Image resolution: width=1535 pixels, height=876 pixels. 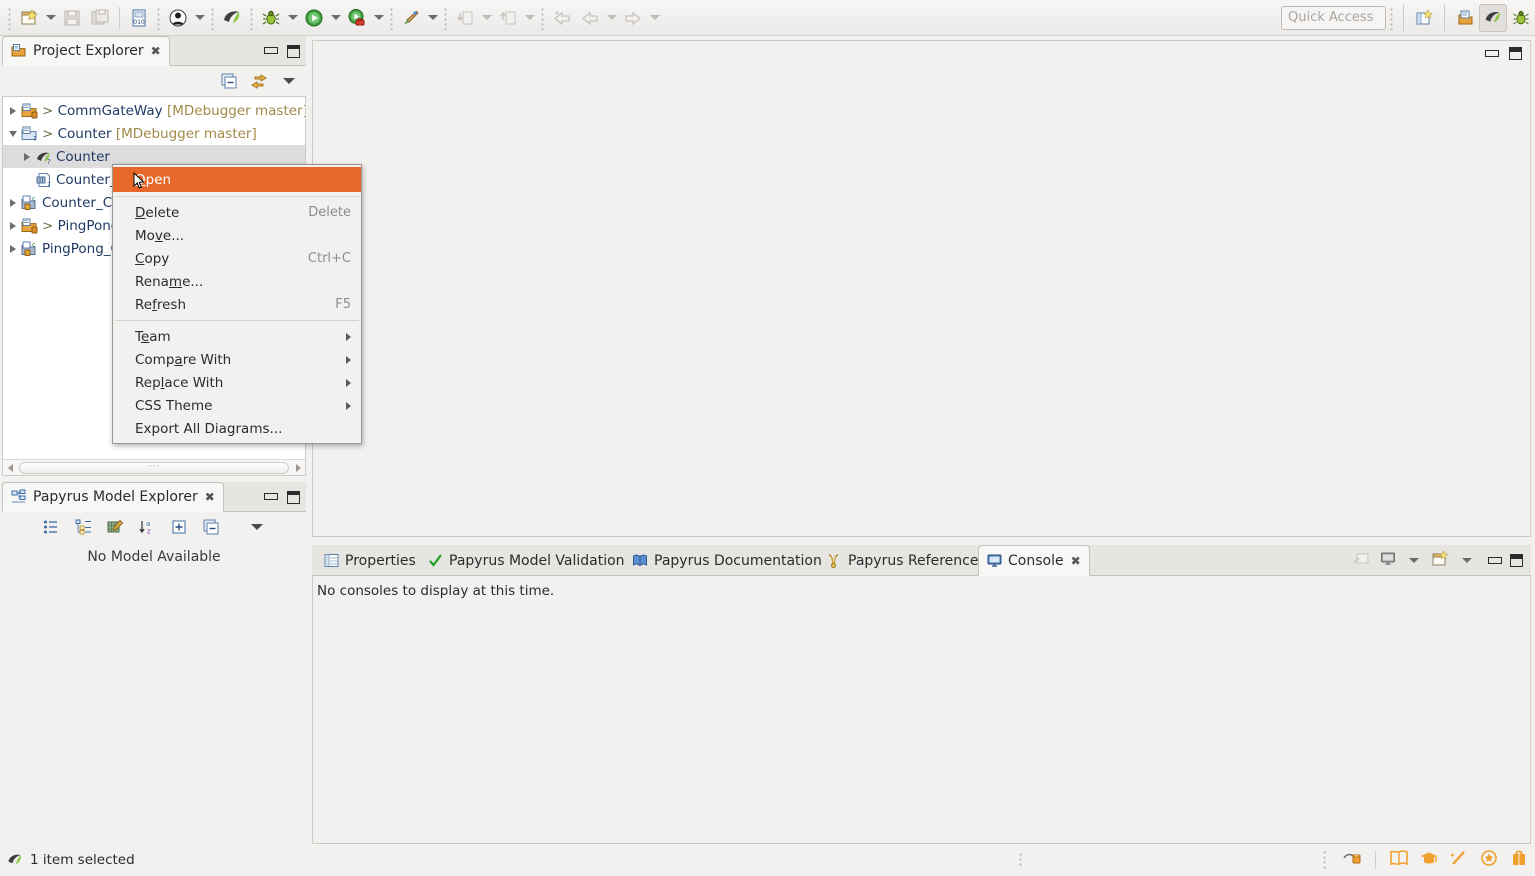 I want to click on menu-item-css-theme: CSS Theme, so click(x=237, y=405).